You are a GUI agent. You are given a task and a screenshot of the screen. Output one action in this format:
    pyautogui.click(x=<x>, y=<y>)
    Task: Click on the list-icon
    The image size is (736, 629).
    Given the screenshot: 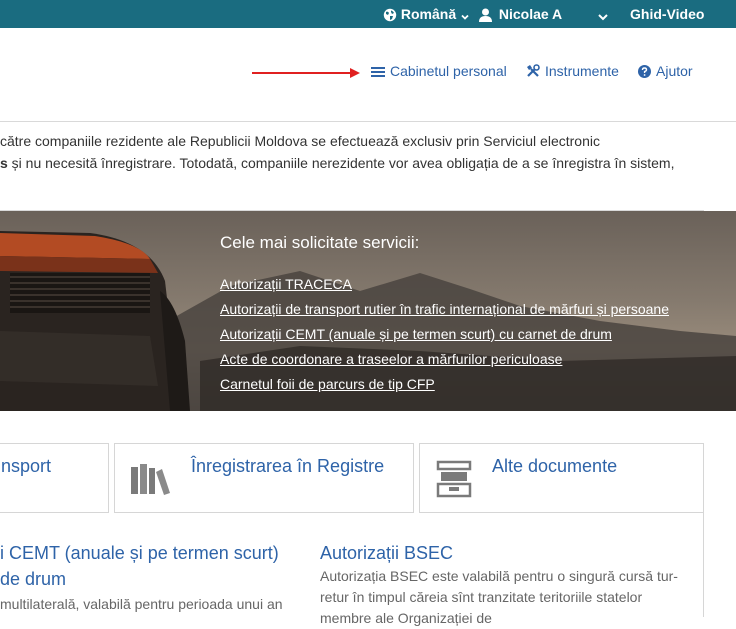 What is the action you would take?
    pyautogui.click(x=378, y=72)
    